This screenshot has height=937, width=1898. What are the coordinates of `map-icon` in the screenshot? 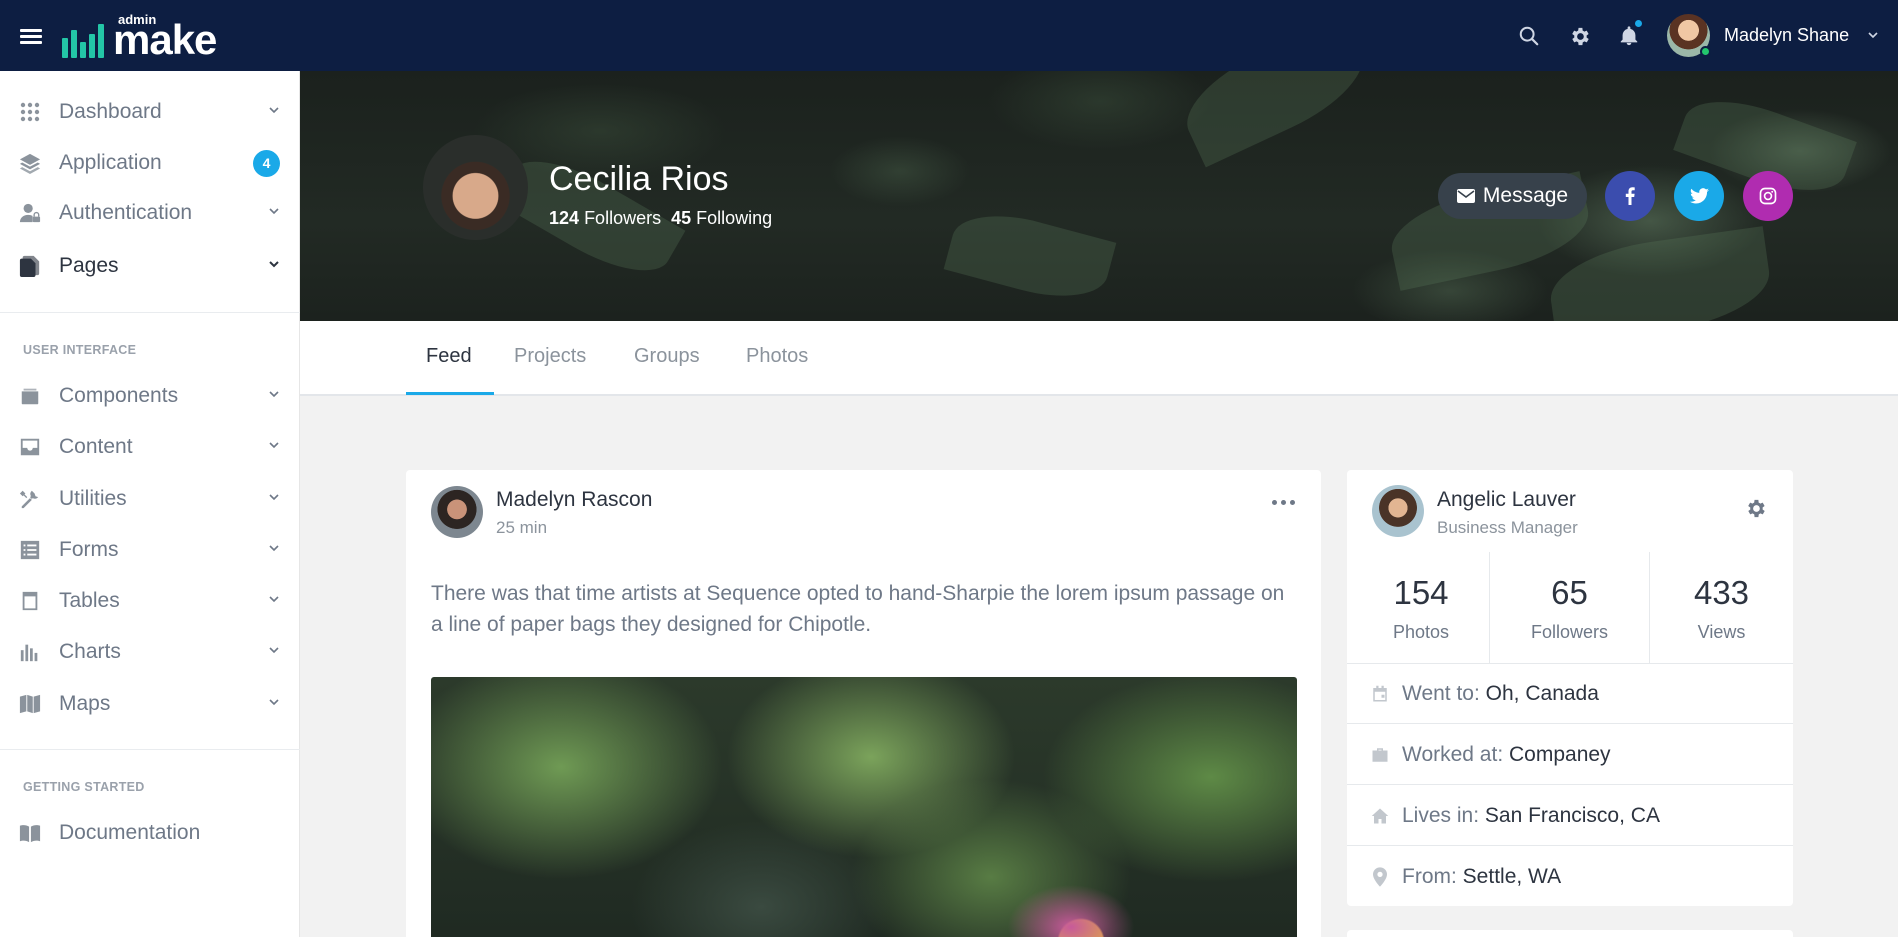 It's located at (30, 704).